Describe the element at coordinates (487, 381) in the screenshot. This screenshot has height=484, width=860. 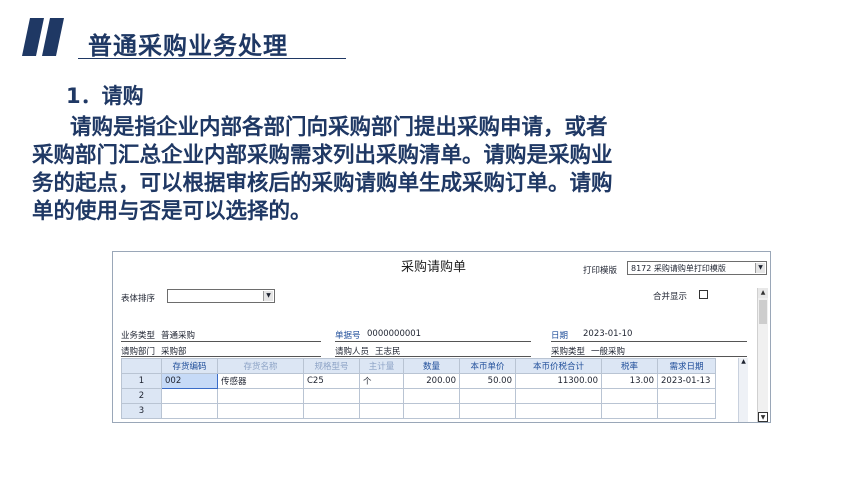
I see `table-cell: 50.00` at that location.